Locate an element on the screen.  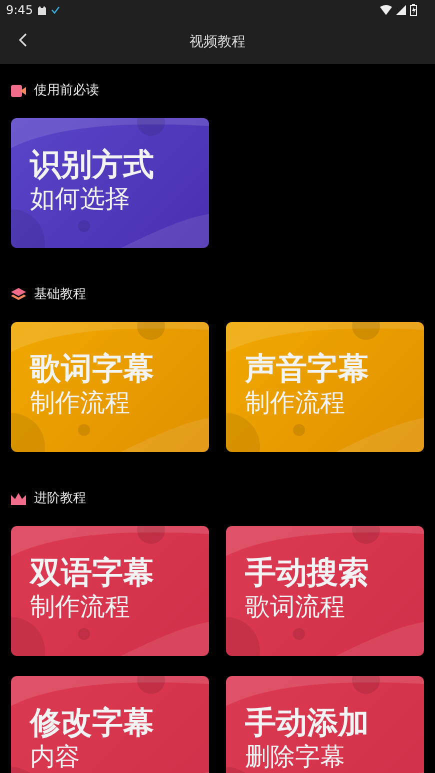
section-title: 使用前必读 is located at coordinates (66, 91).